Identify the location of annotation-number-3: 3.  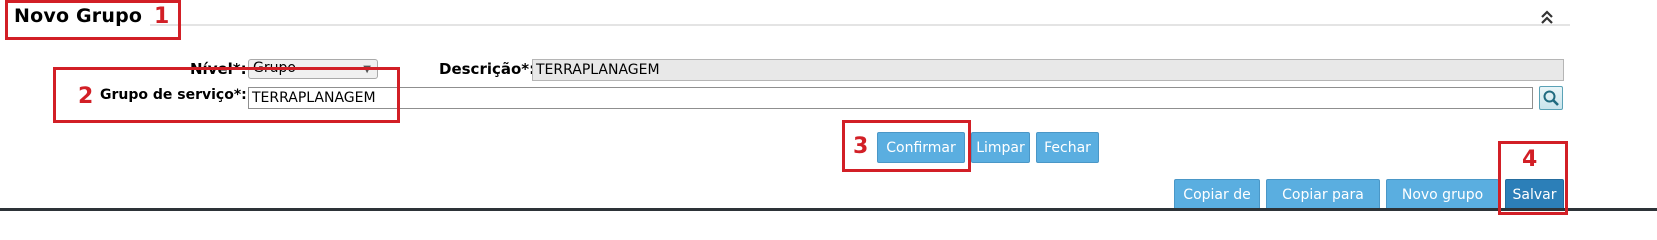
(861, 146).